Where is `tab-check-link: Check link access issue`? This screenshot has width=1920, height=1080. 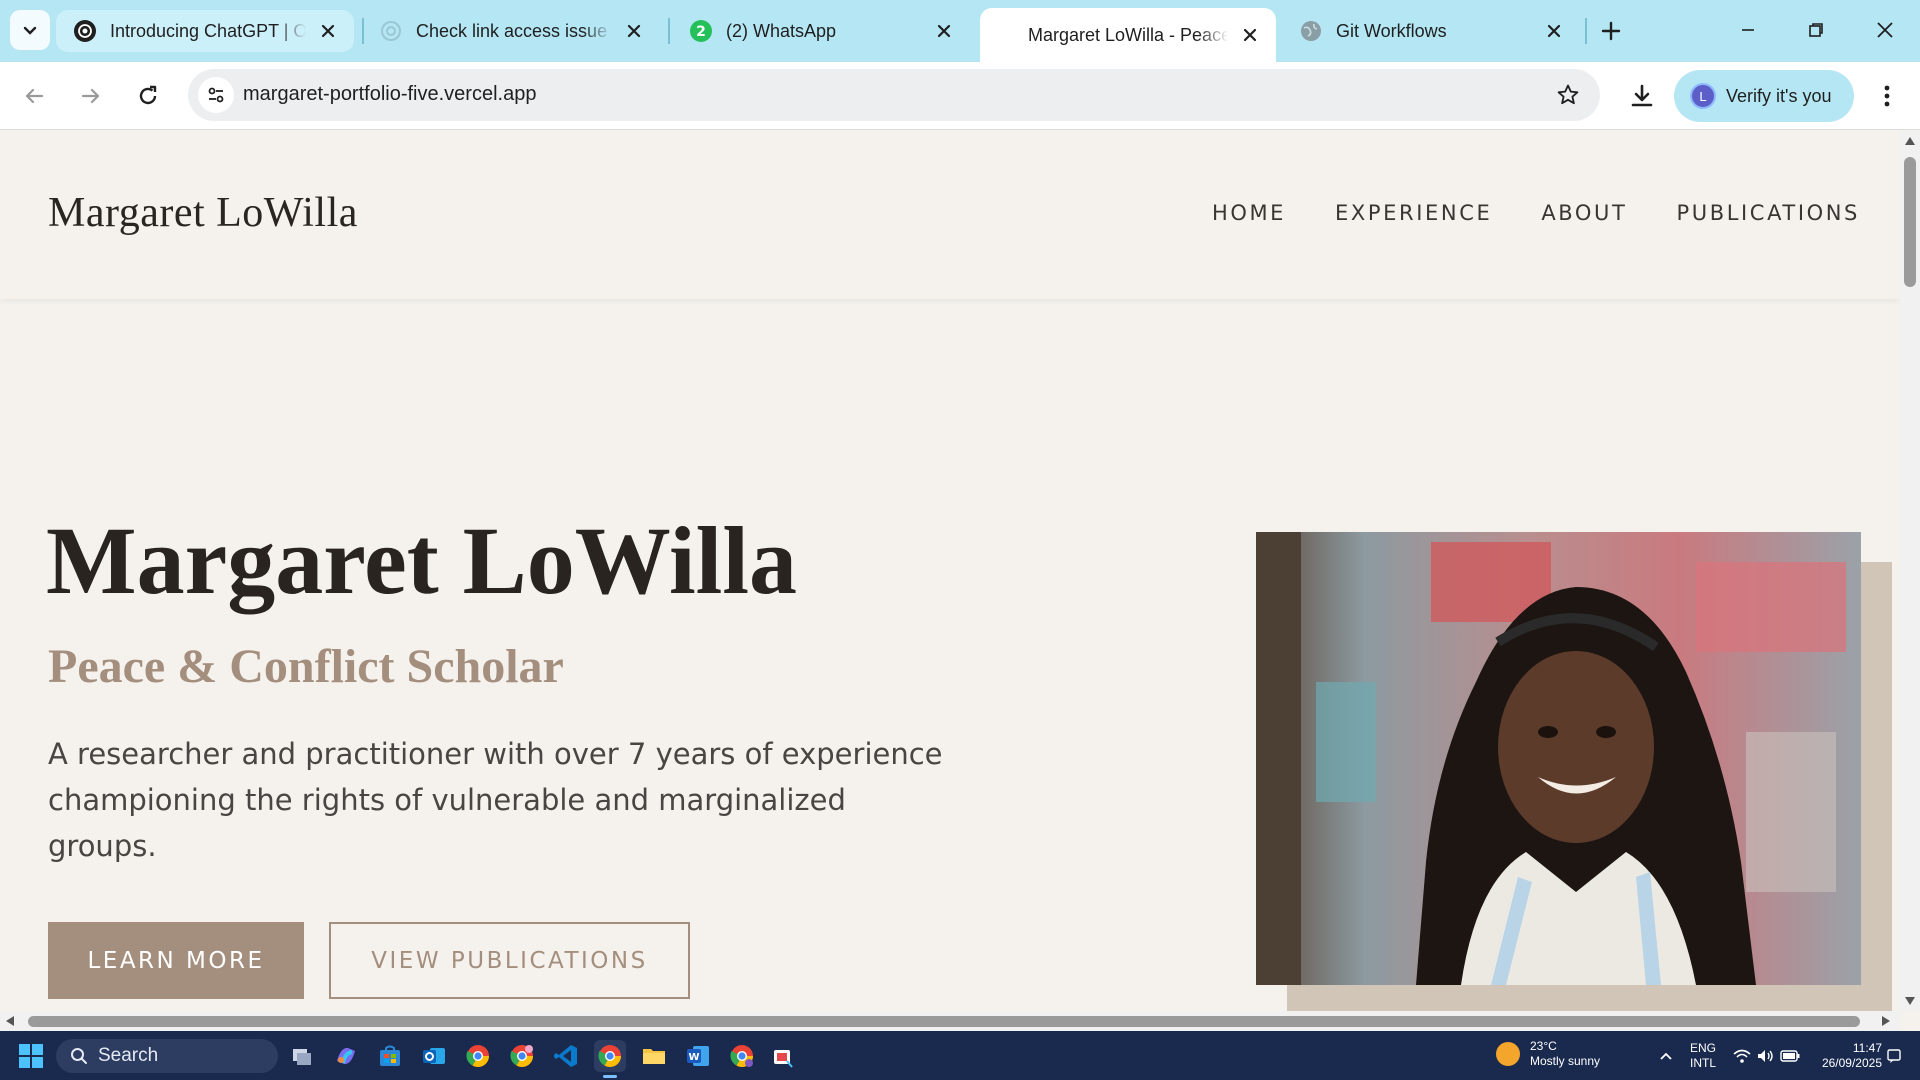
tab-check-link: Check link access issue is located at coordinates (511, 31).